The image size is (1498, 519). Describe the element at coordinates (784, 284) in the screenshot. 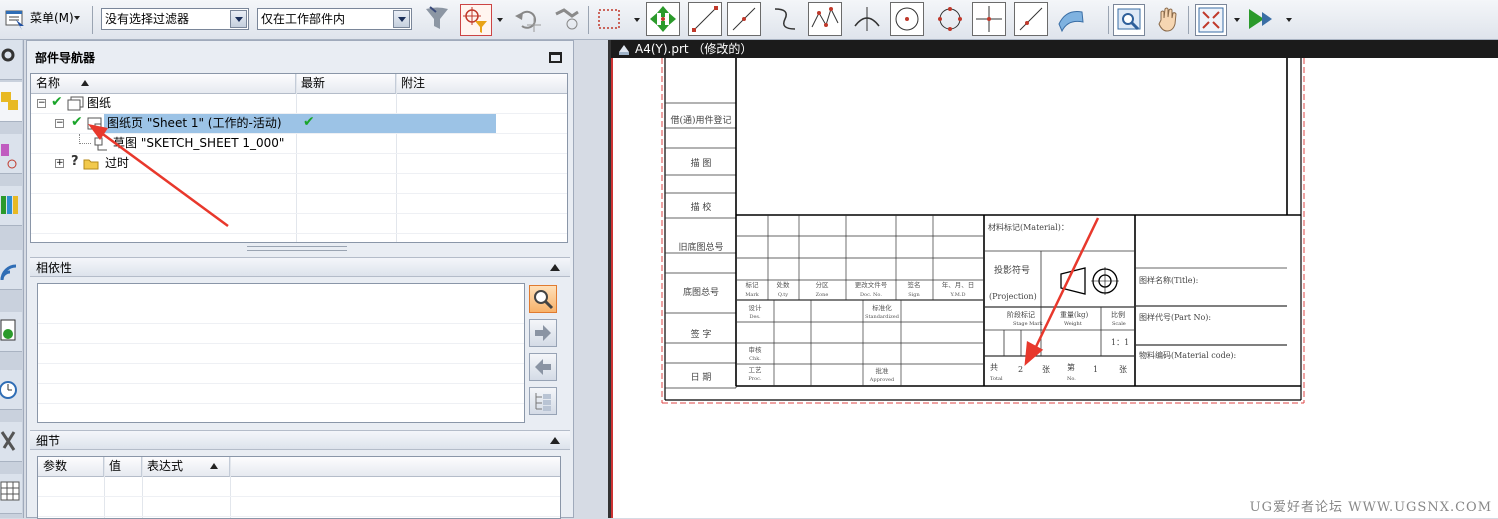

I see `revision-header: 处数` at that location.